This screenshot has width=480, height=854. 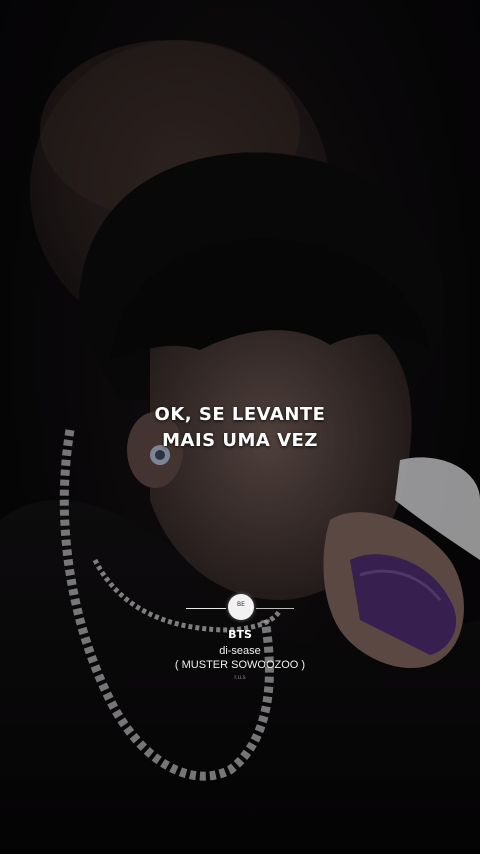 I want to click on disc-label: BE, so click(x=241, y=604).